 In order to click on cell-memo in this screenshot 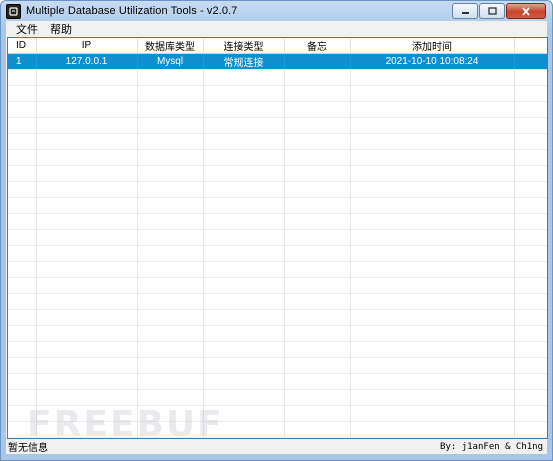, I will do `click(317, 61)`.